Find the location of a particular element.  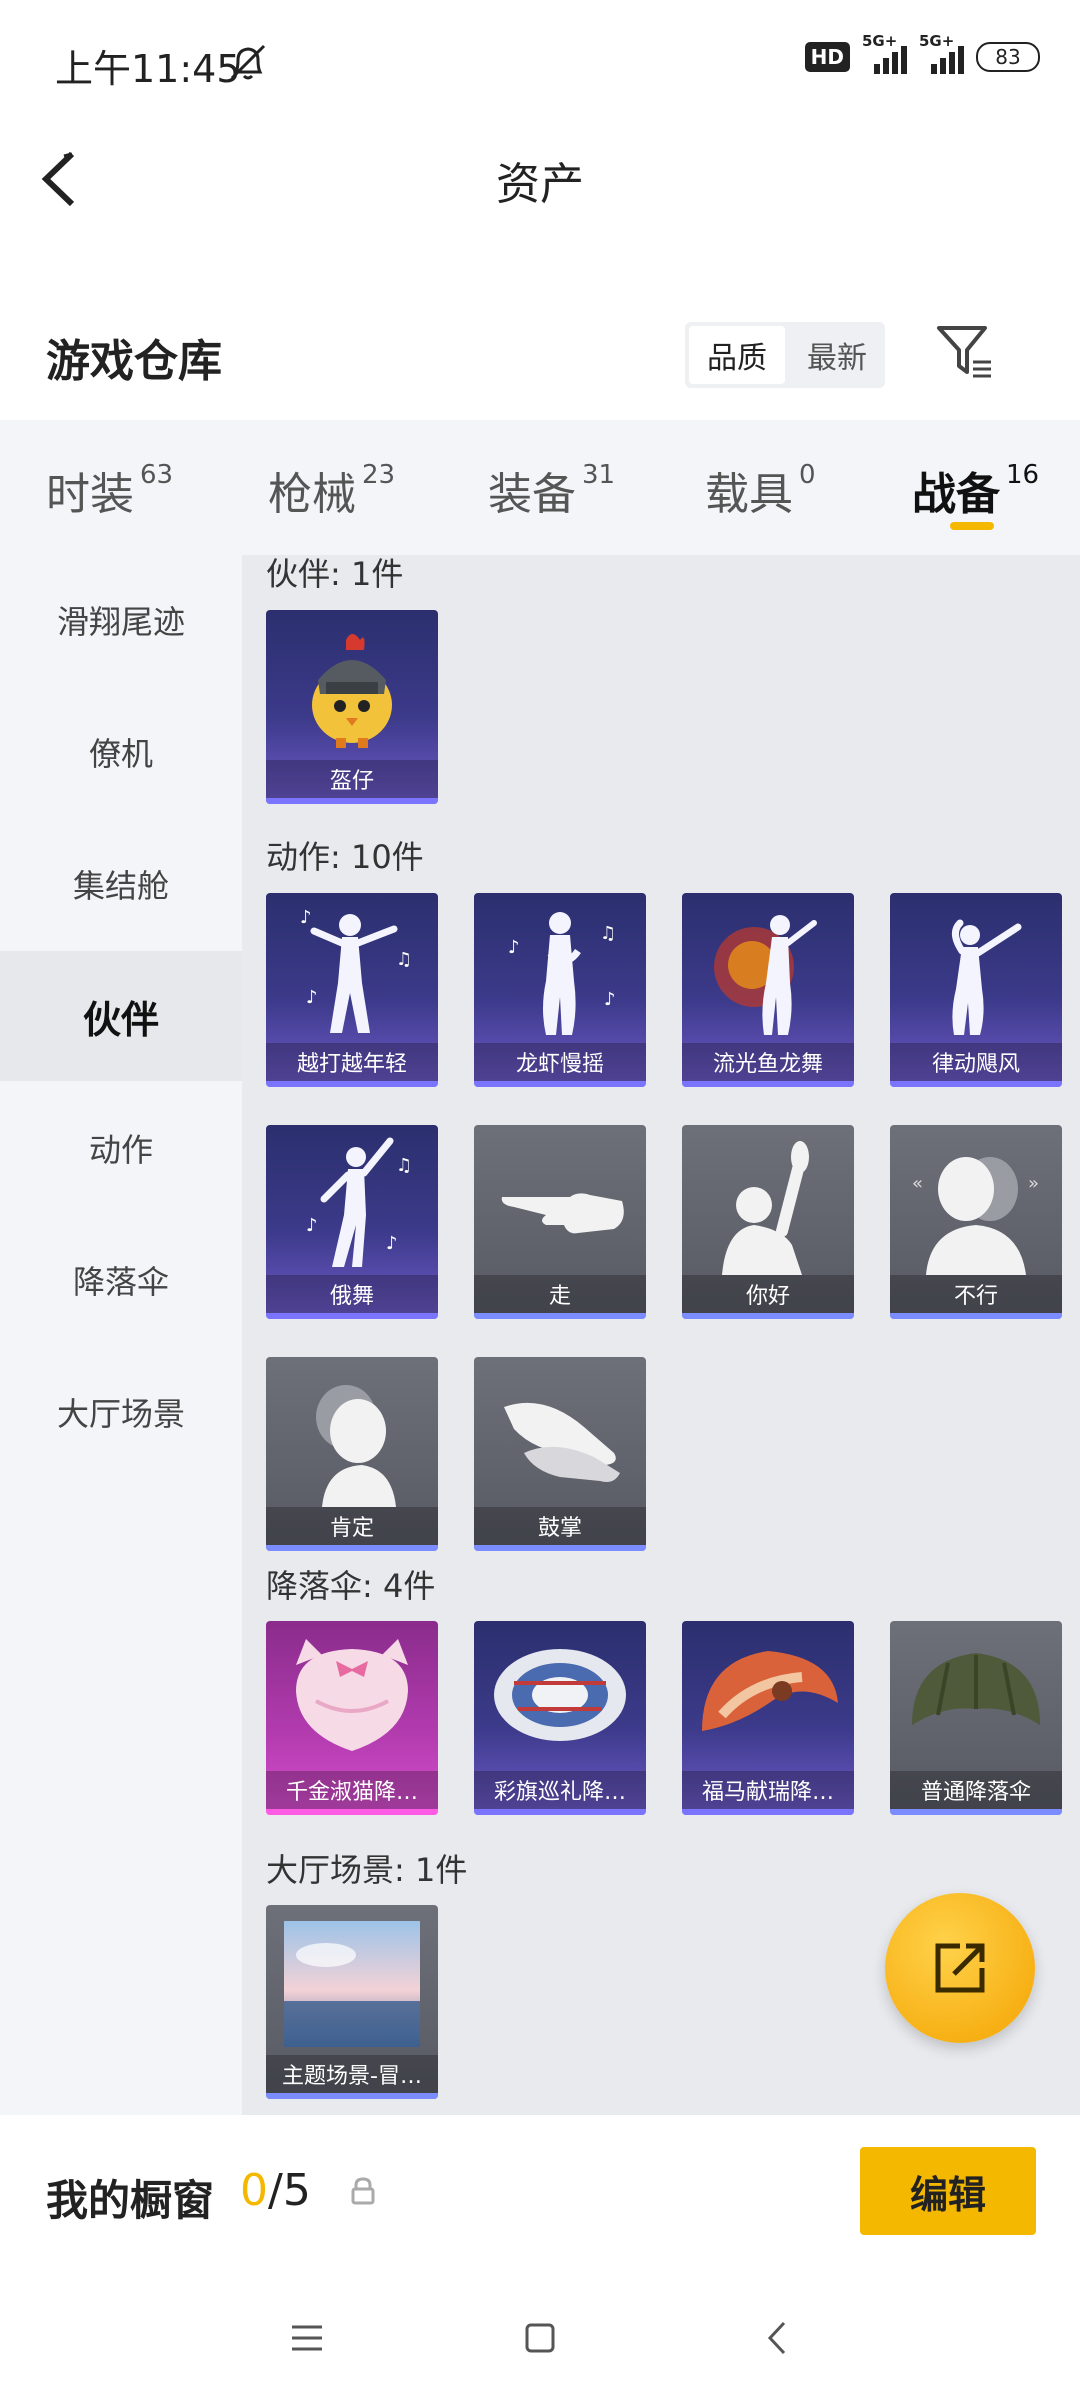

item-card: «» 不行 is located at coordinates (976, 1222).